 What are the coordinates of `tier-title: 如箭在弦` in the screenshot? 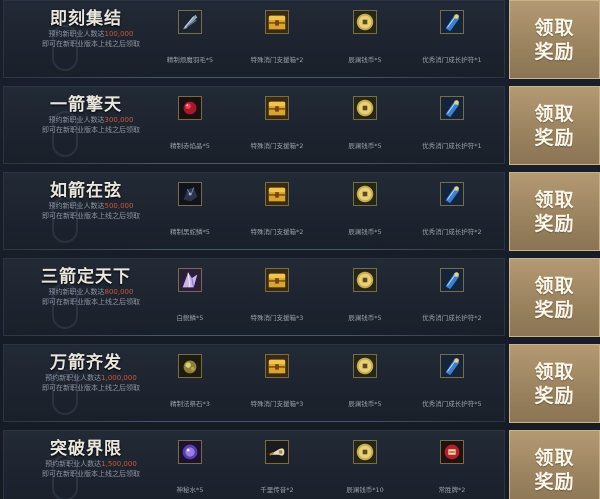 It's located at (86, 191).